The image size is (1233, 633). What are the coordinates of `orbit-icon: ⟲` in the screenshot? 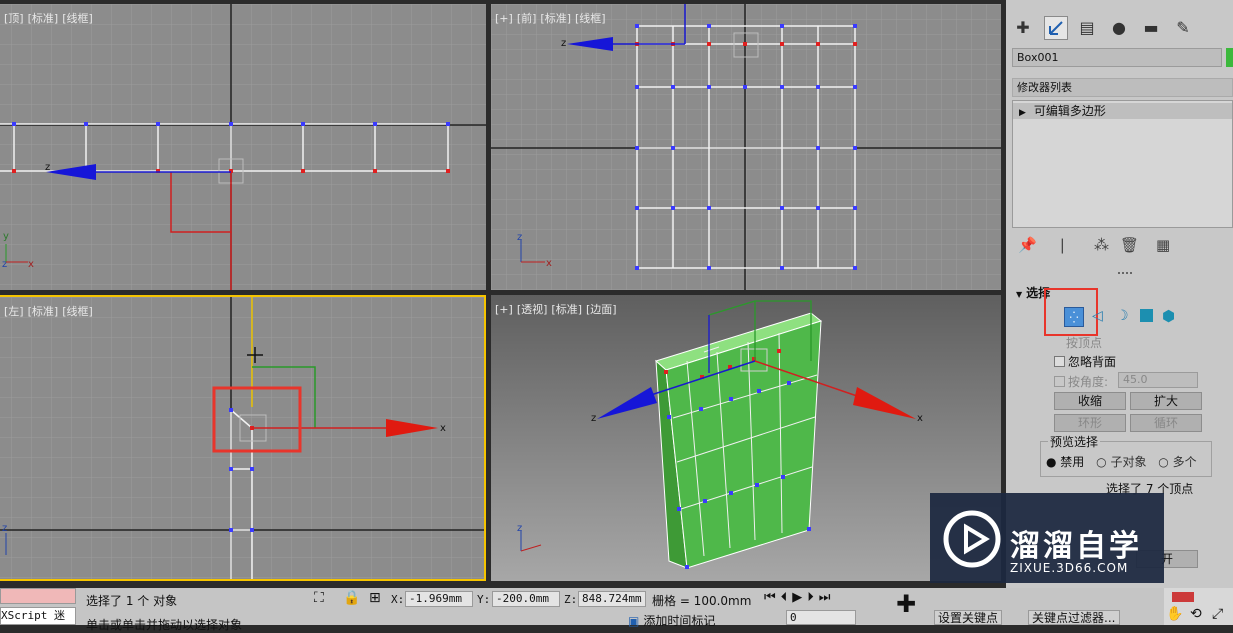 It's located at (1196, 614).